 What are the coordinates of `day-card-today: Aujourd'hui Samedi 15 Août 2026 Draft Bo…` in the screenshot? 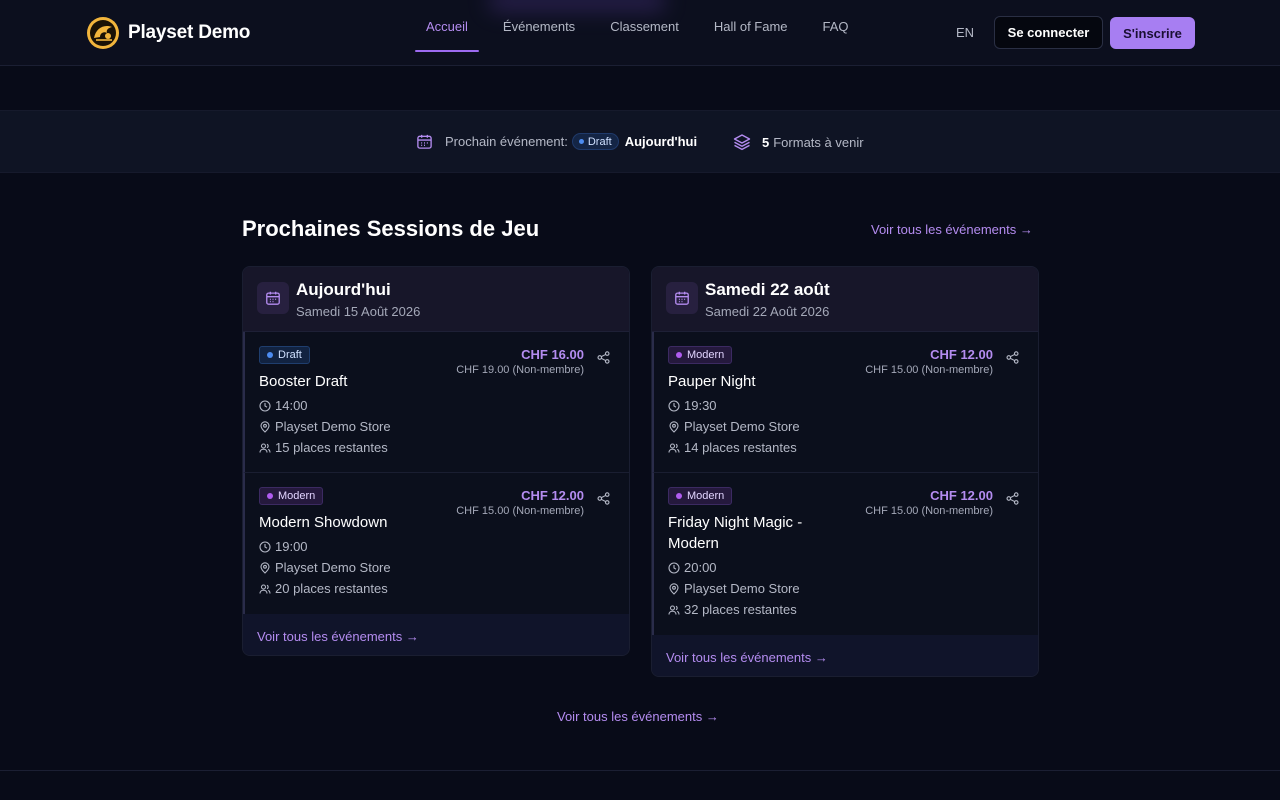 It's located at (436, 461).